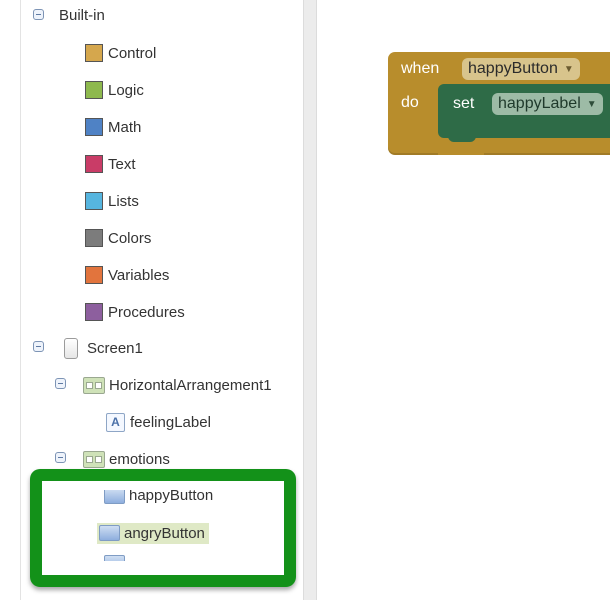 The image size is (610, 600). What do you see at coordinates (513, 68) in the screenshot?
I see `component-dropdown-value: happyButton` at bounding box center [513, 68].